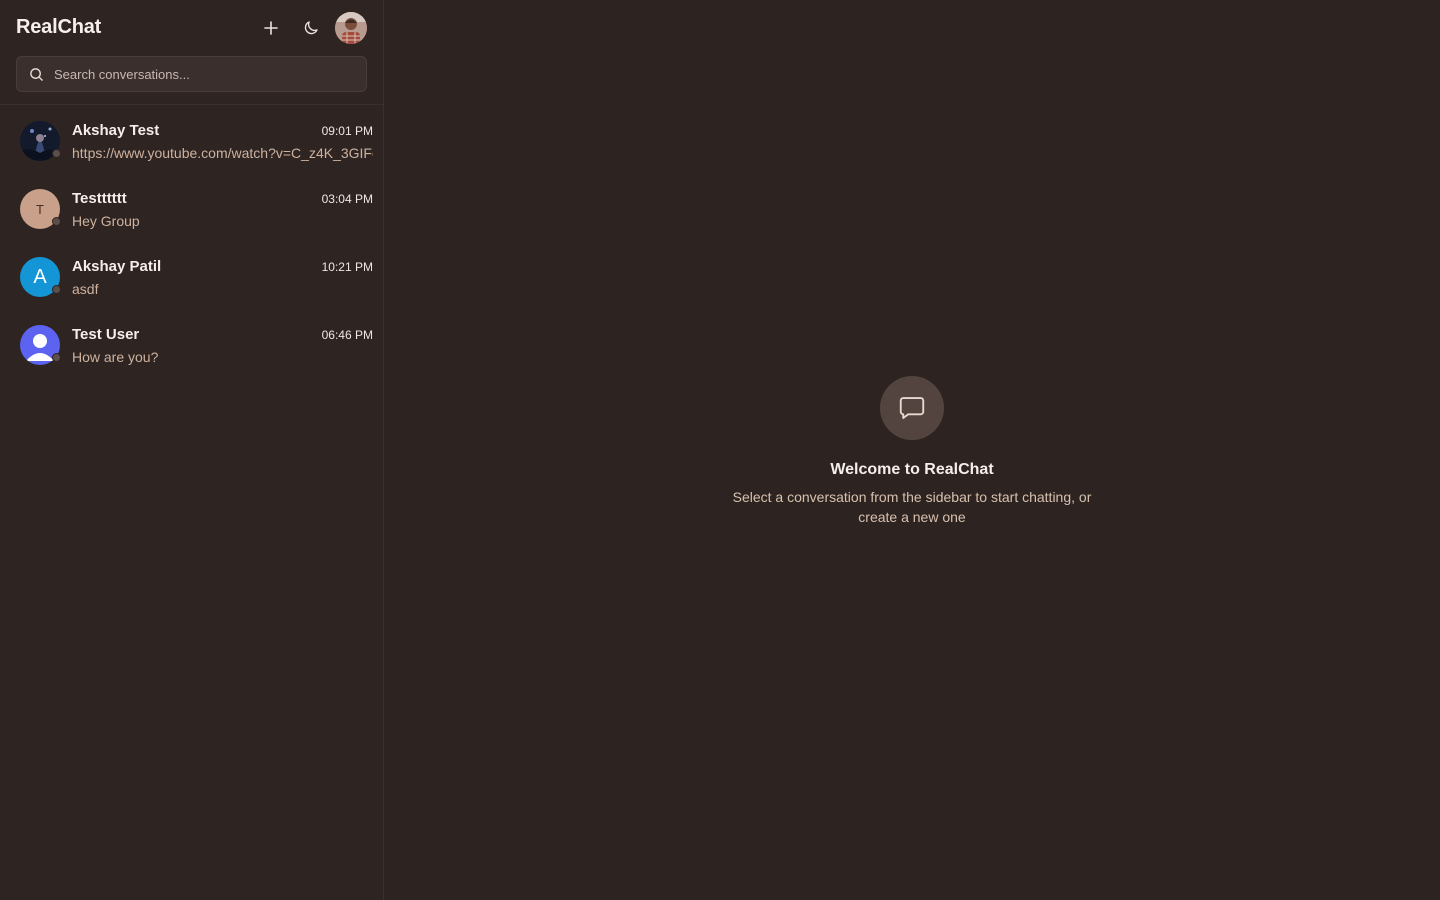  What do you see at coordinates (115, 356) in the screenshot?
I see `conversation-preview: How are you?` at bounding box center [115, 356].